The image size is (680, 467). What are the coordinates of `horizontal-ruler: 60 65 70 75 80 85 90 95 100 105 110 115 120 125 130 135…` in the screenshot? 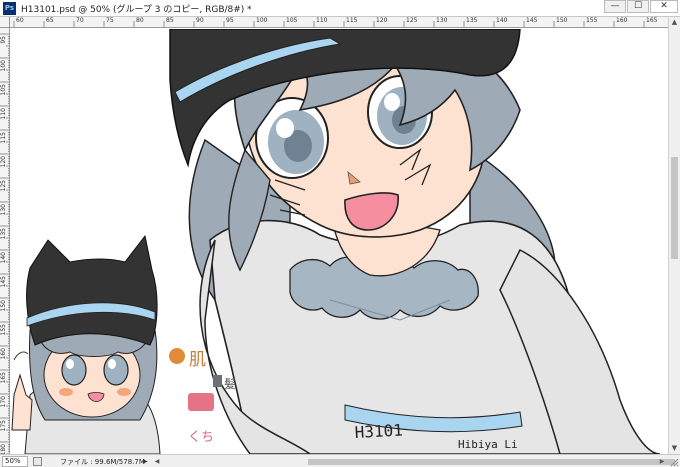 It's located at (339, 22).